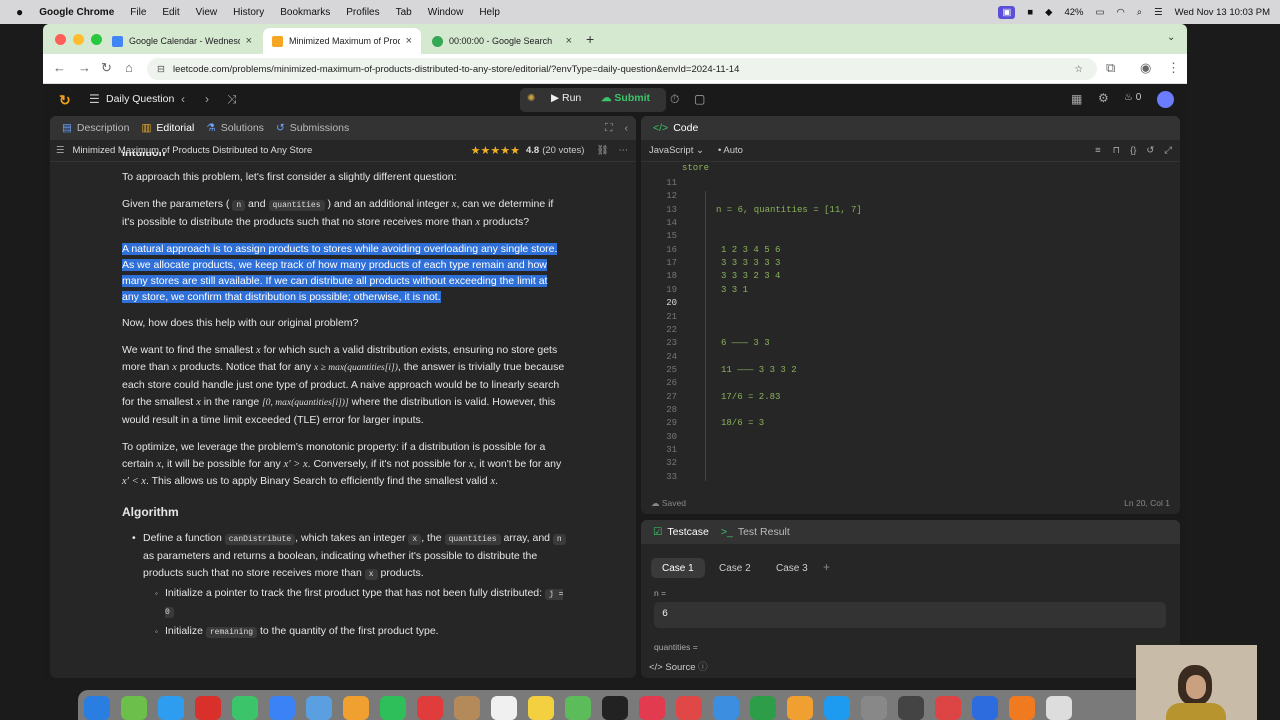 Image resolution: width=1280 pixels, height=720 pixels. I want to click on music-icon, so click(652, 708).